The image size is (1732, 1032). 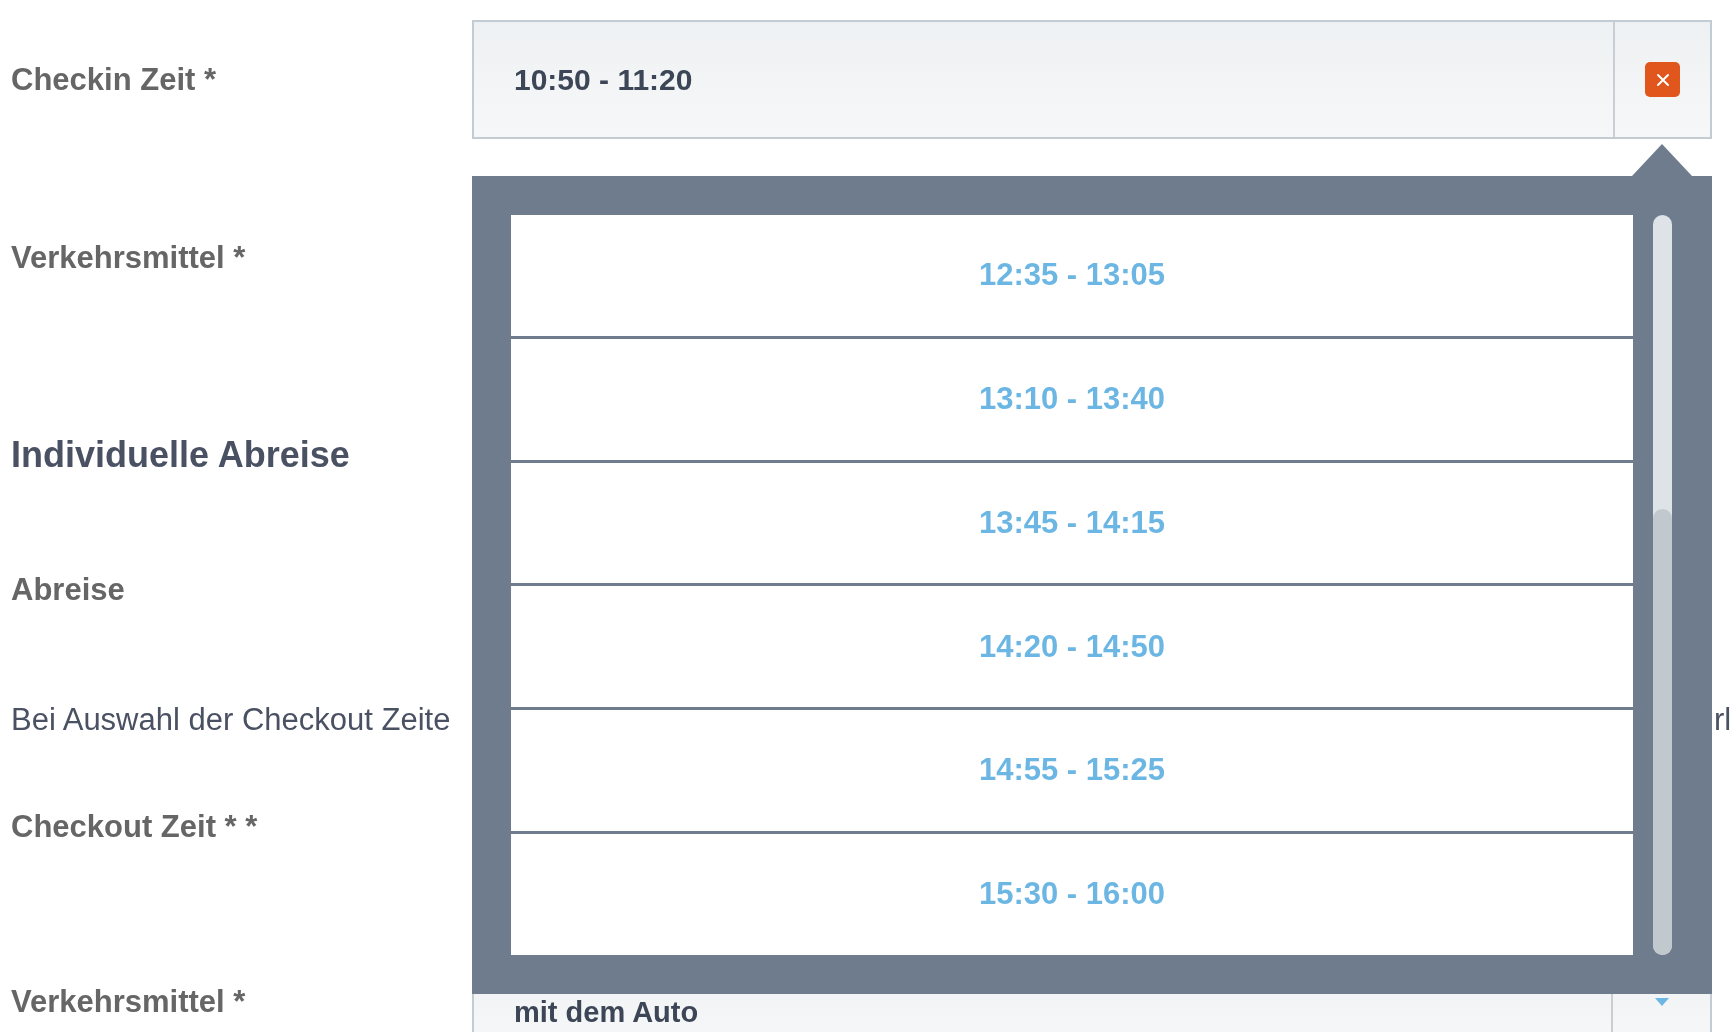 What do you see at coordinates (1661, 1002) in the screenshot?
I see `caret-icon` at bounding box center [1661, 1002].